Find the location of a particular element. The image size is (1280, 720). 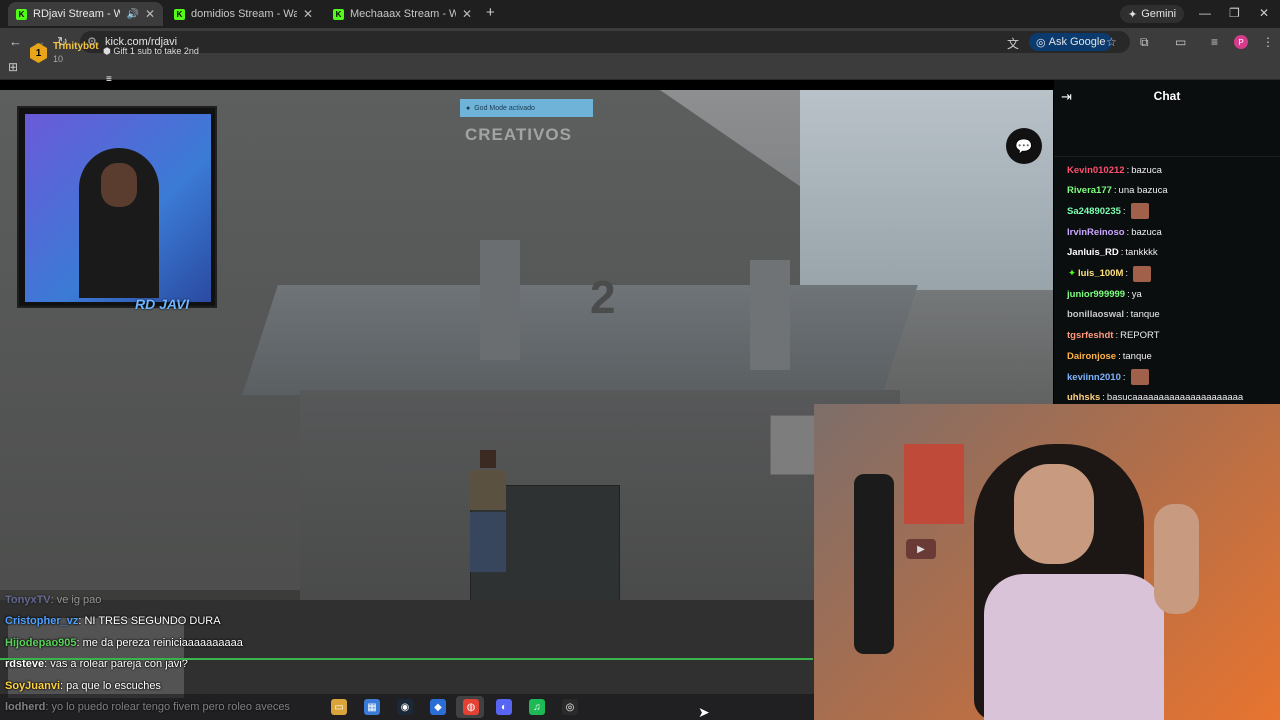

store-icon: ▦ is located at coordinates (372, 707).